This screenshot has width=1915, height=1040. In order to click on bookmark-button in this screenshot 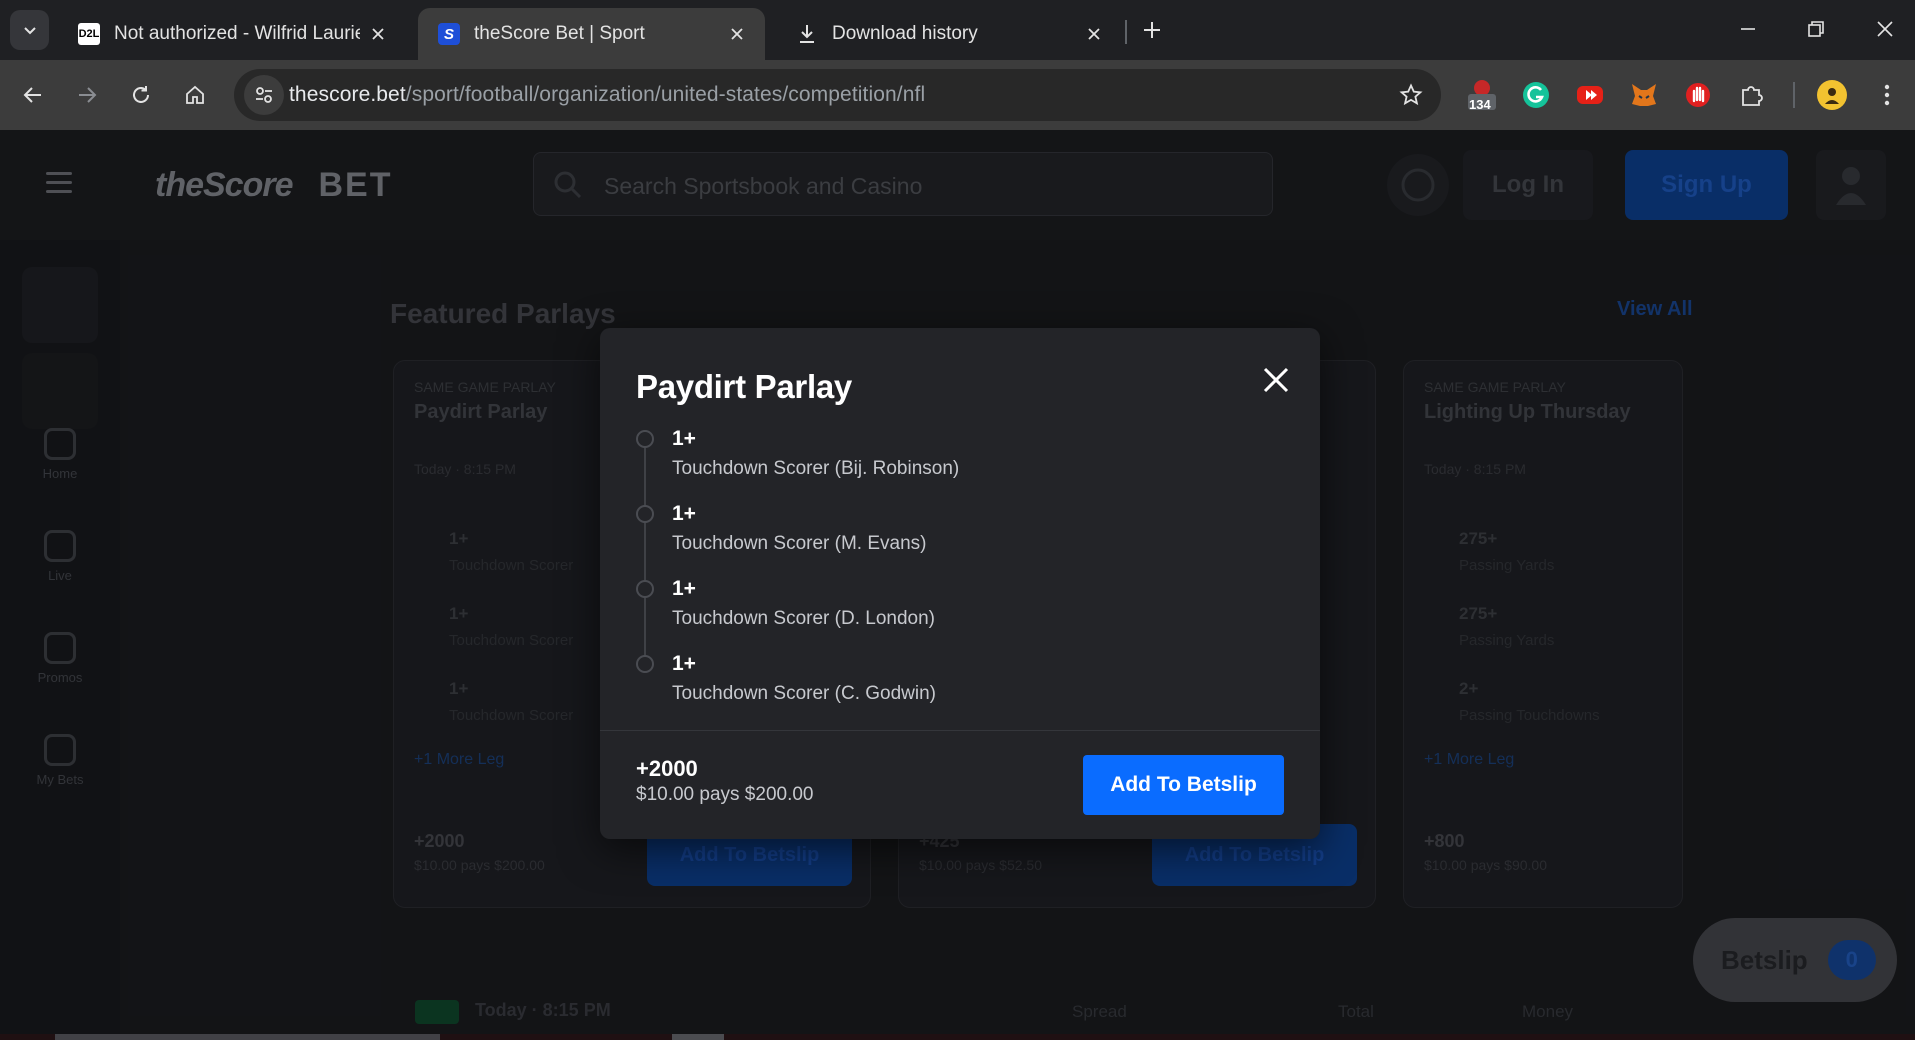, I will do `click(1411, 95)`.